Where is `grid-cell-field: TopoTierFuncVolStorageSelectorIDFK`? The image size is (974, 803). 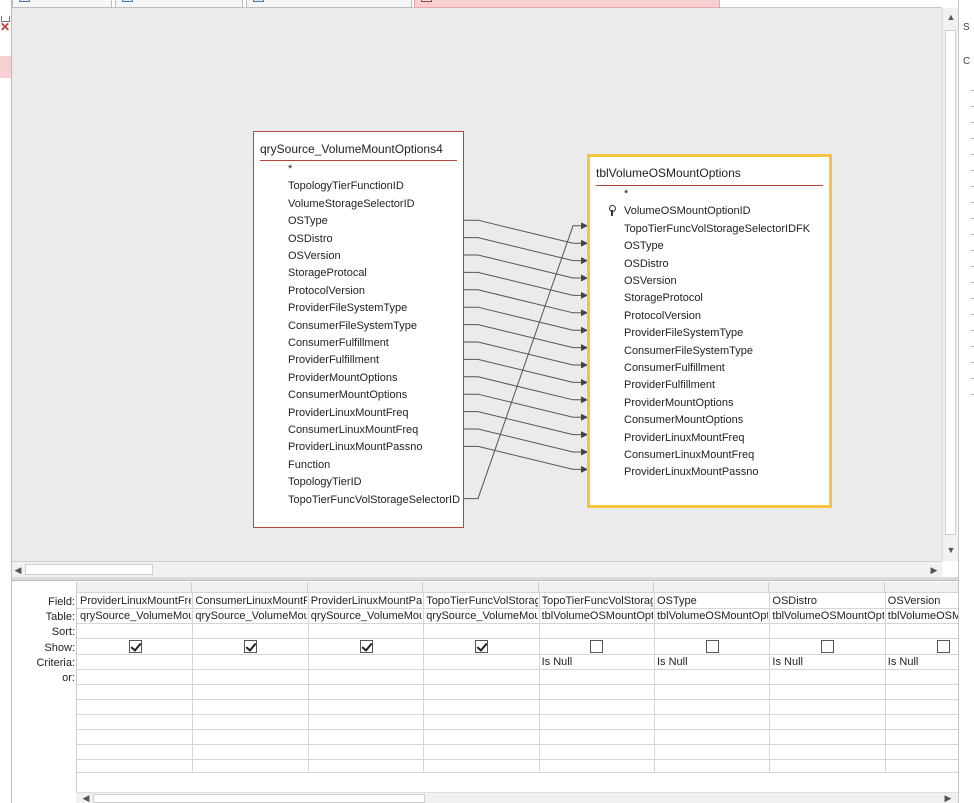
grid-cell-field: TopoTierFuncVolStorageSelectorIDFK is located at coordinates (596, 601).